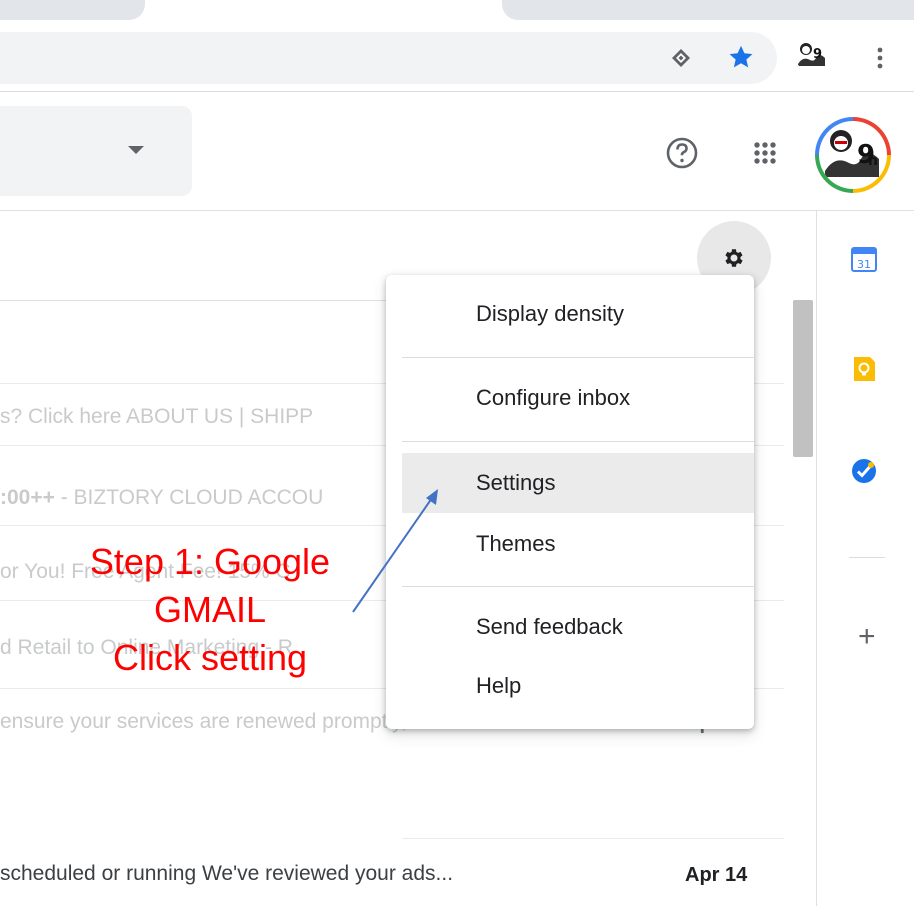  Describe the element at coordinates (516, 543) in the screenshot. I see `menu-item-label: Themes` at that location.